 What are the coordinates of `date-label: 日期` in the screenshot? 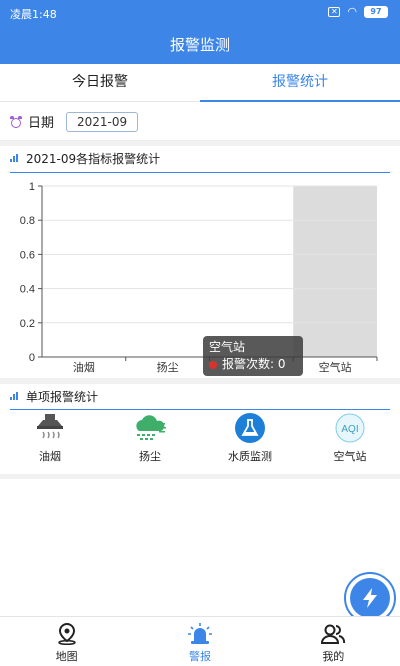 It's located at (41, 123).